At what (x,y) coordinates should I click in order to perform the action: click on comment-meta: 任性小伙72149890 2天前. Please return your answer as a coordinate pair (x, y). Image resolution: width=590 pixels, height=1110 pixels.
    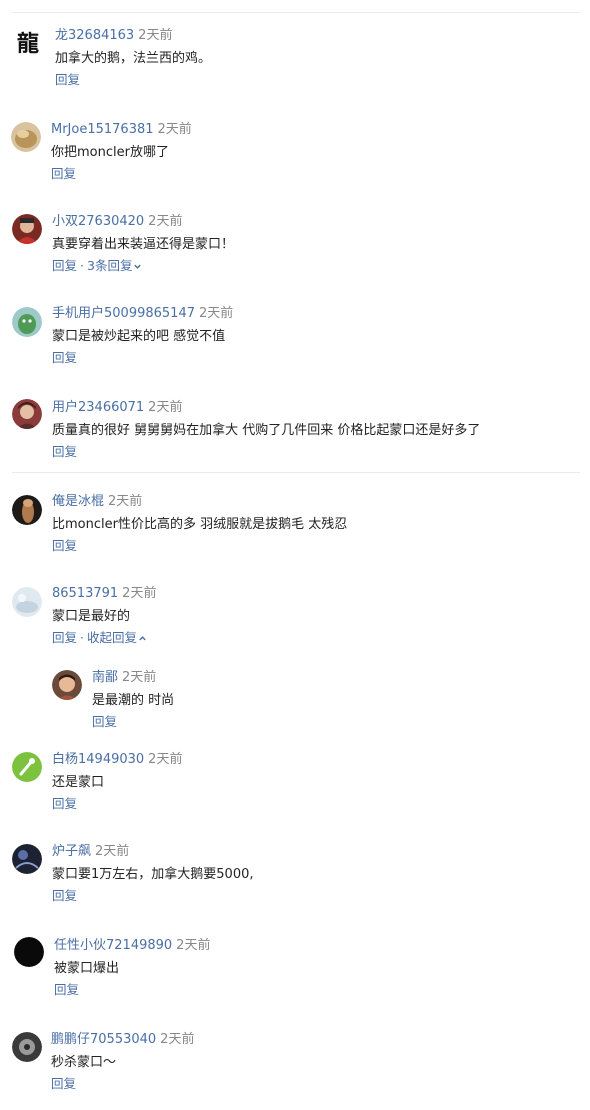
    Looking at the image, I should click on (132, 946).